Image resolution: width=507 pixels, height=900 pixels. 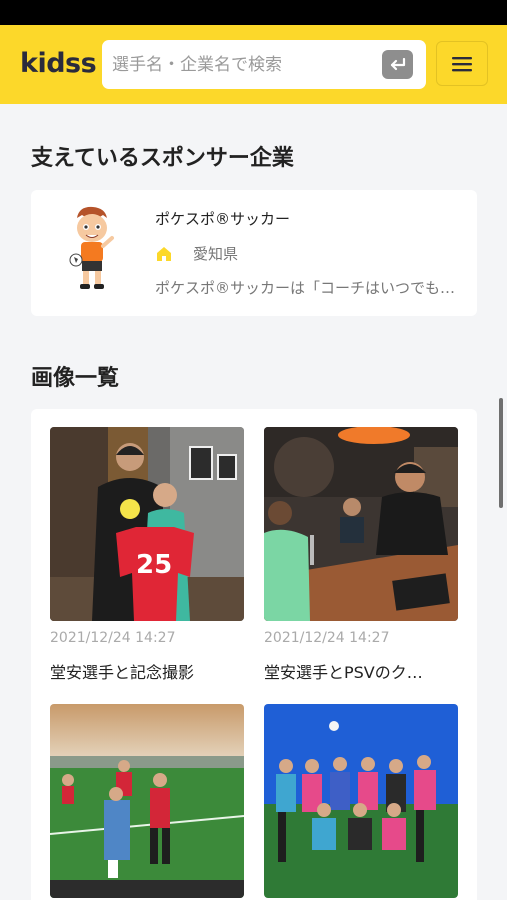 What do you see at coordinates (501, 453) in the screenshot?
I see `scrollbar` at bounding box center [501, 453].